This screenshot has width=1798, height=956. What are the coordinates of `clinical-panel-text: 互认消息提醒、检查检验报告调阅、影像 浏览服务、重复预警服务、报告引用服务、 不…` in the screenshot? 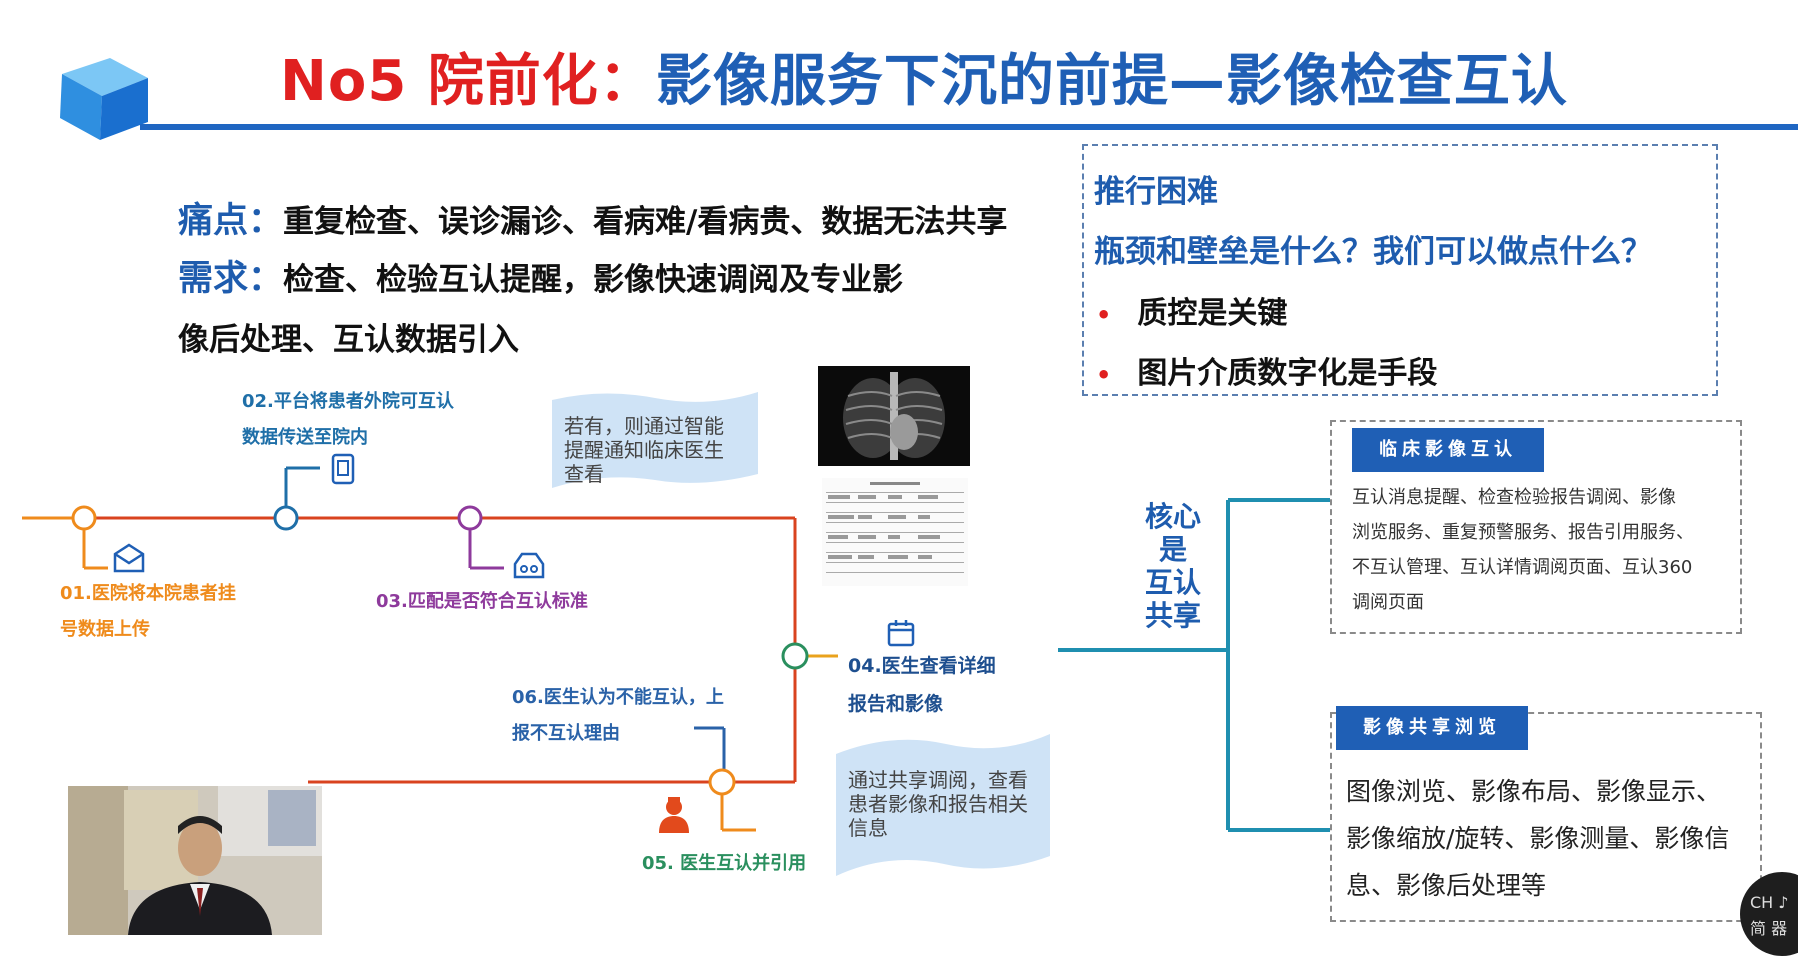 It's located at (1544, 550).